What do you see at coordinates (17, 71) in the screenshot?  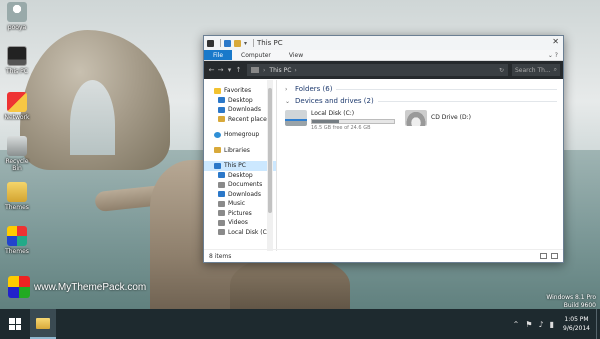 I see `desktop-icon-label: This PC` at bounding box center [17, 71].